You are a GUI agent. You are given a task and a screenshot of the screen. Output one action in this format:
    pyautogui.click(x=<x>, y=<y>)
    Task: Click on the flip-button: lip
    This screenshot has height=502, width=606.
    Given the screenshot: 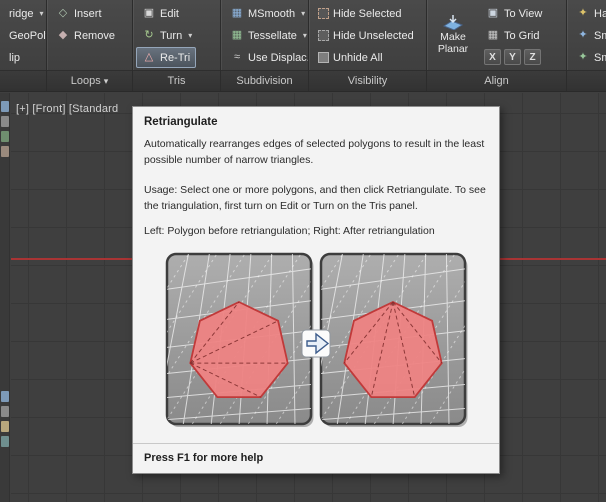 What is the action you would take?
    pyautogui.click(x=14, y=57)
    